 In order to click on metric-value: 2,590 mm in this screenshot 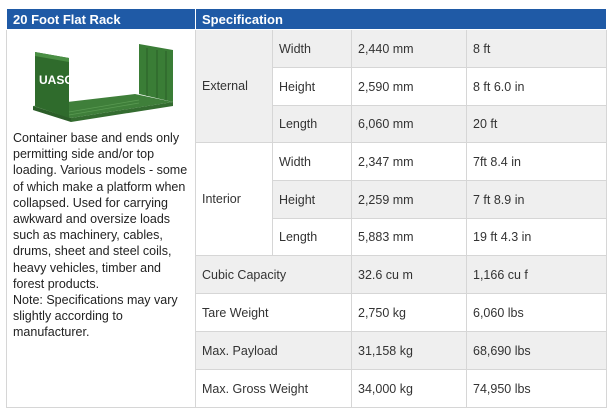, I will do `click(409, 86)`.